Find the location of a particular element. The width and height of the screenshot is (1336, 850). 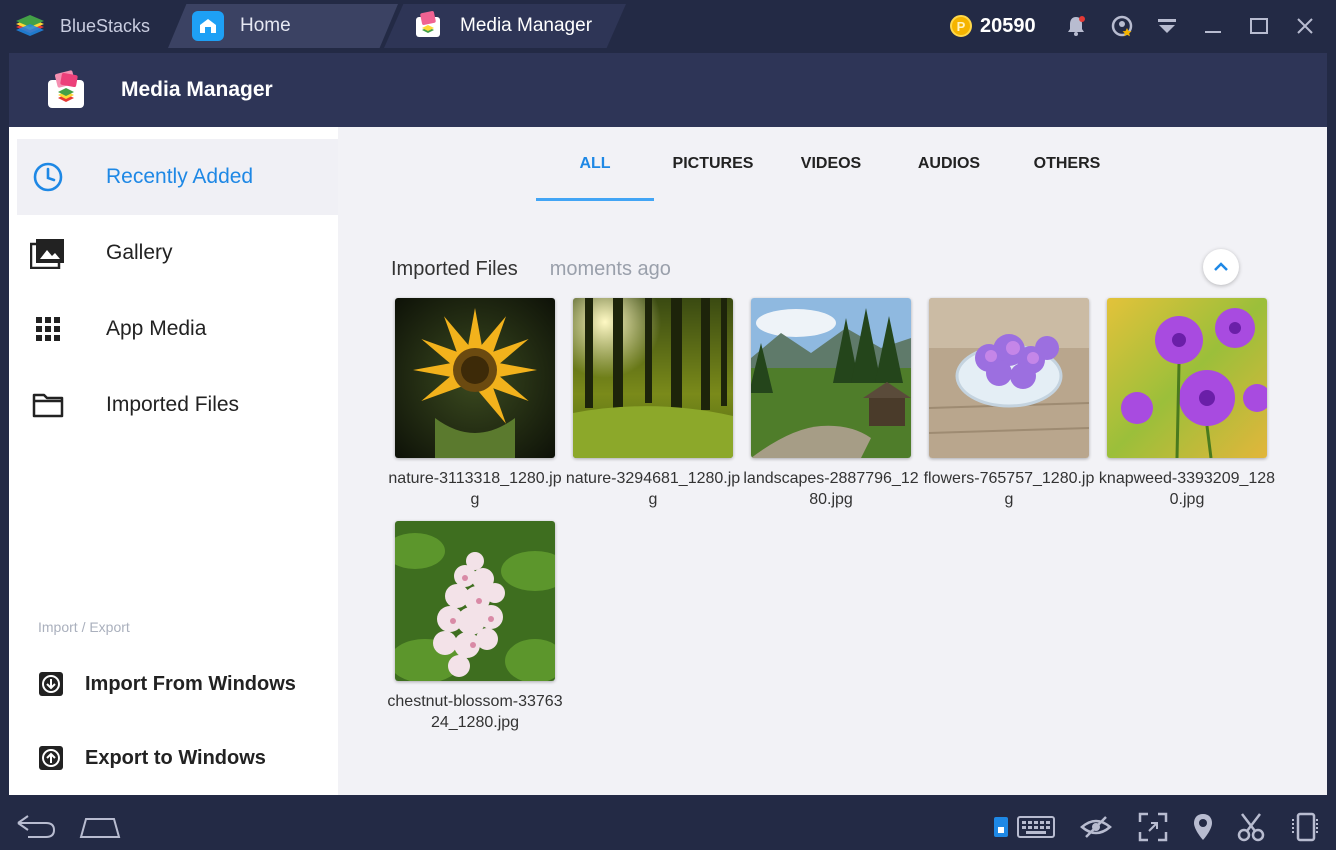

tab-others: OTHERS is located at coordinates (1067, 164).